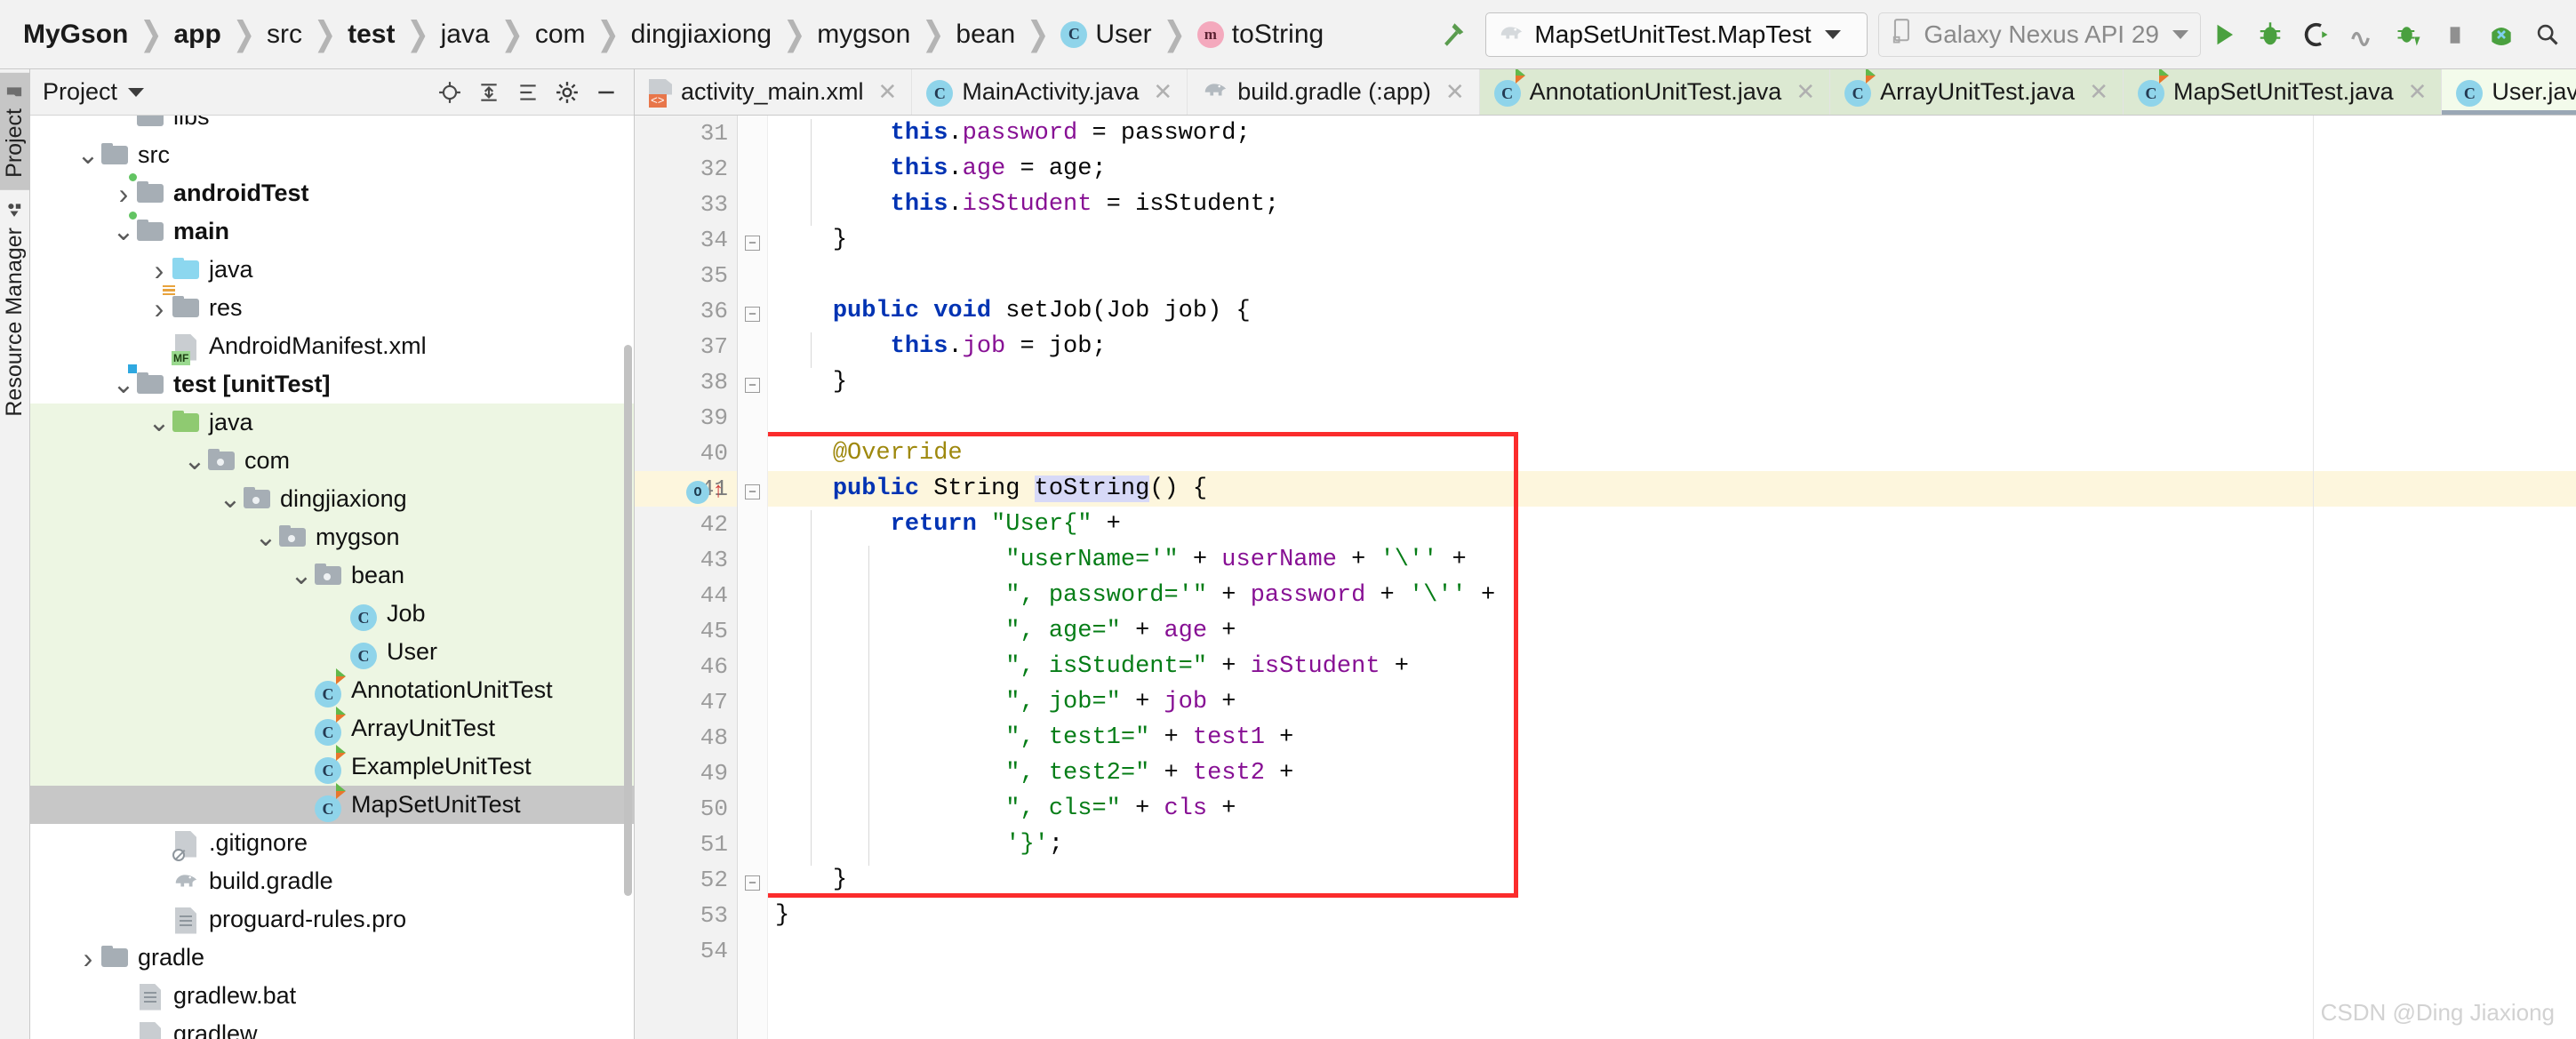 Image resolution: width=2576 pixels, height=1039 pixels. Describe the element at coordinates (332, 346) in the screenshot. I see `tree-item-androidmanifest-xml: MF AndroidManifest.xml` at that location.